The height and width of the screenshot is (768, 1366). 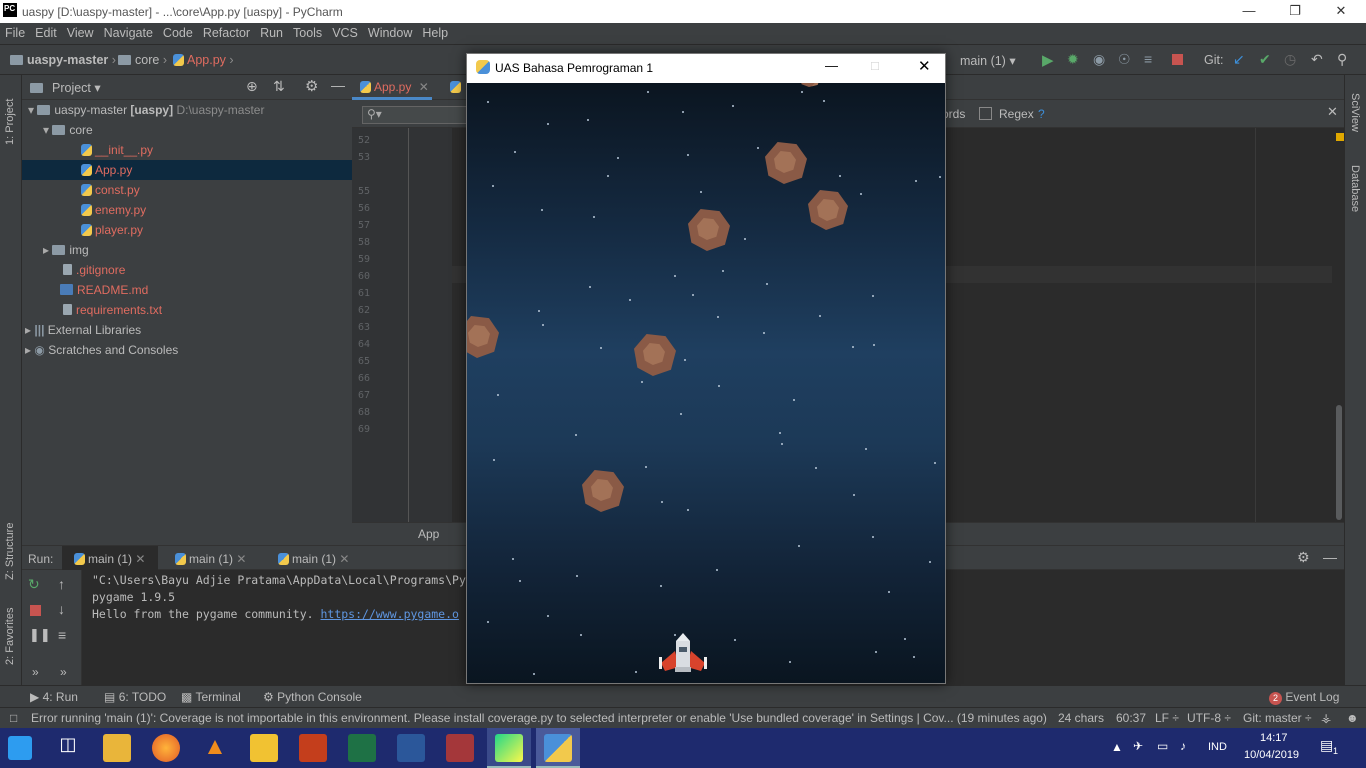 I want to click on menu-window: Window, so click(x=390, y=31).